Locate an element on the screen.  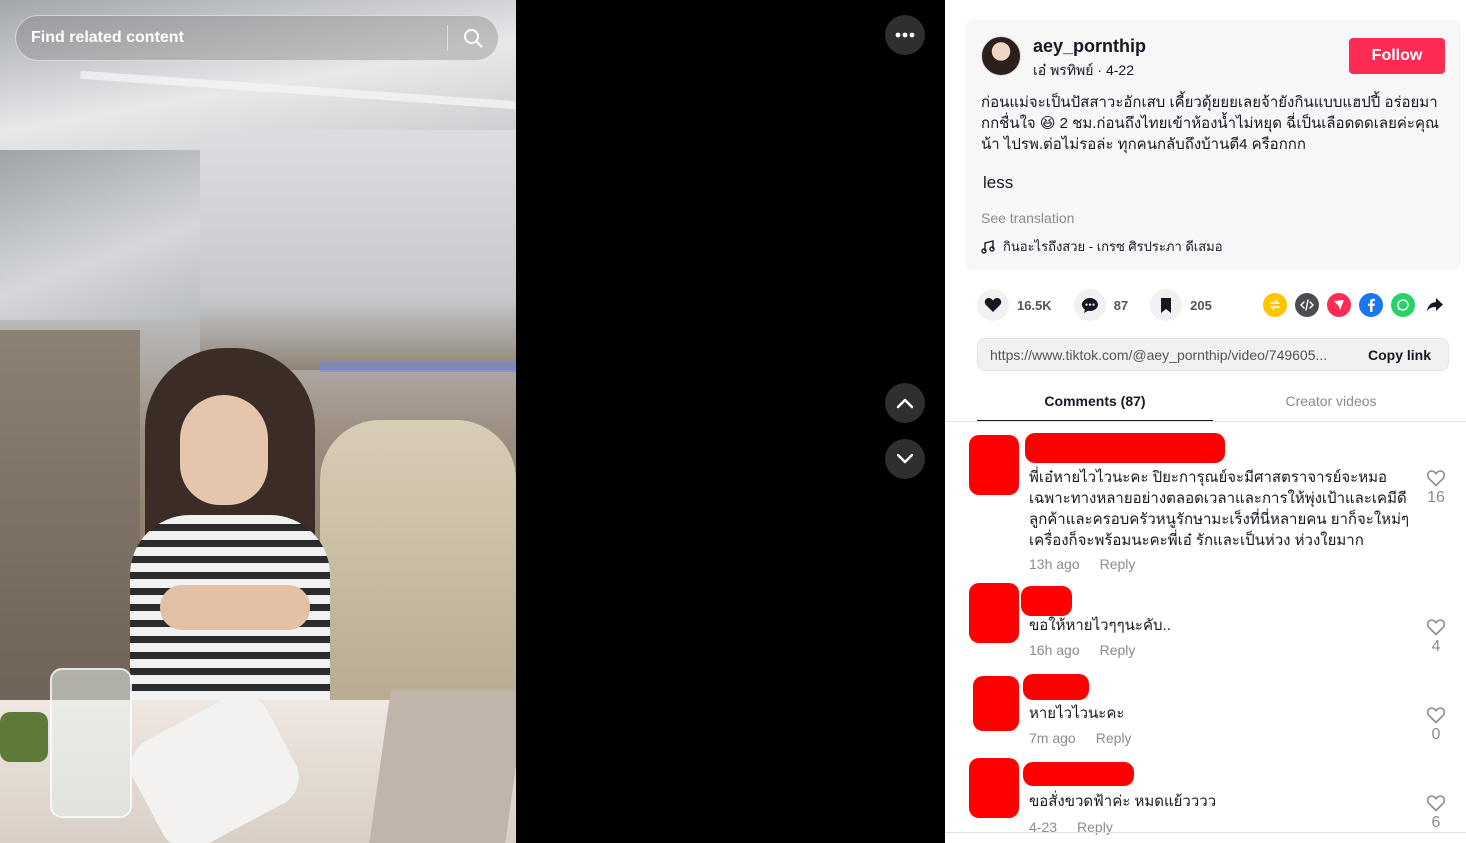
author-avatar is located at coordinates (1001, 56).